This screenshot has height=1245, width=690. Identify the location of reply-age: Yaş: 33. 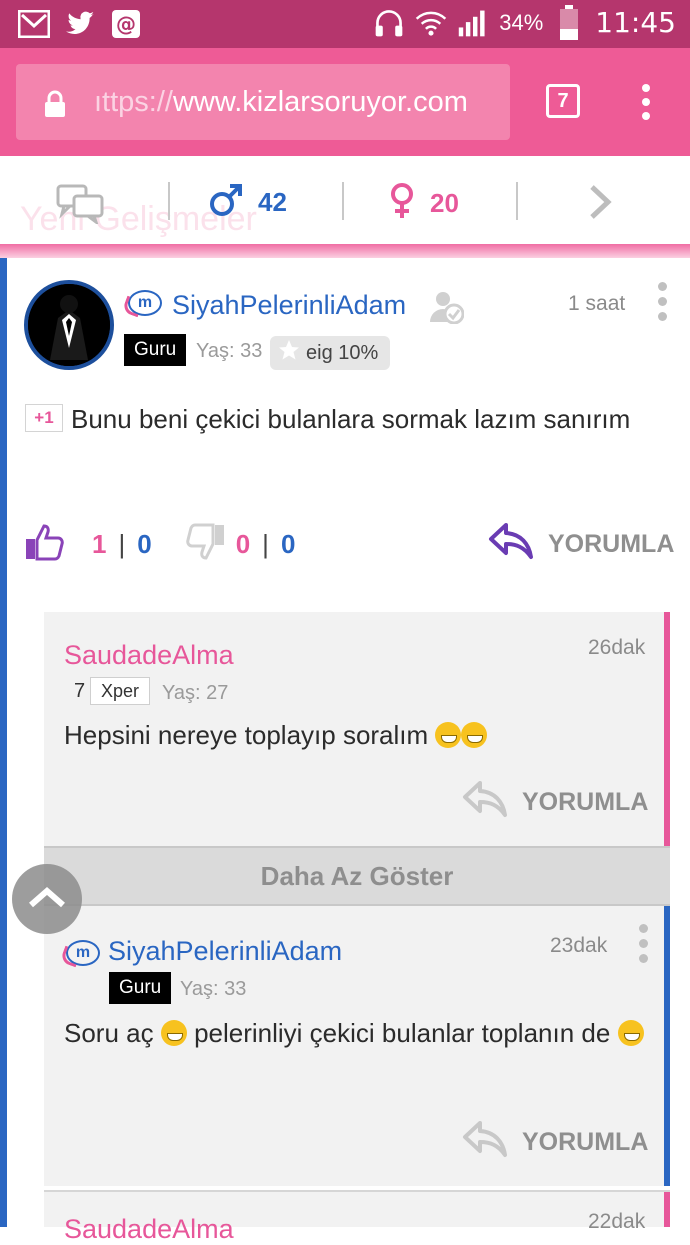
(213, 989).